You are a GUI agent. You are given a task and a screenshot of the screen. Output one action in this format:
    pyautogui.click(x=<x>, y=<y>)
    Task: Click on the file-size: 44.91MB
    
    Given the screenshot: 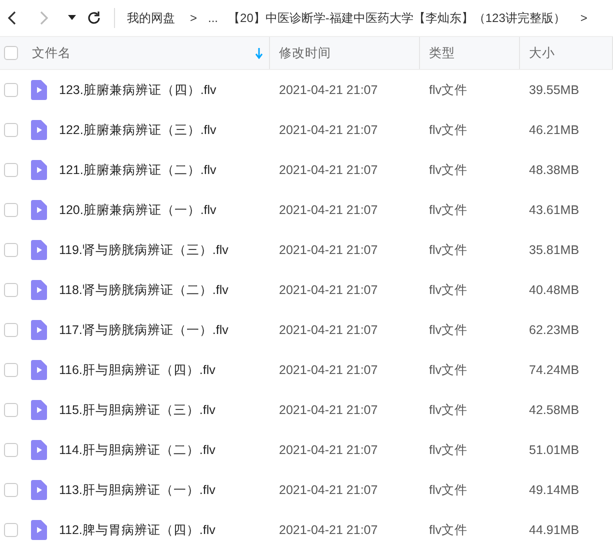 What is the action you would take?
    pyautogui.click(x=554, y=530)
    